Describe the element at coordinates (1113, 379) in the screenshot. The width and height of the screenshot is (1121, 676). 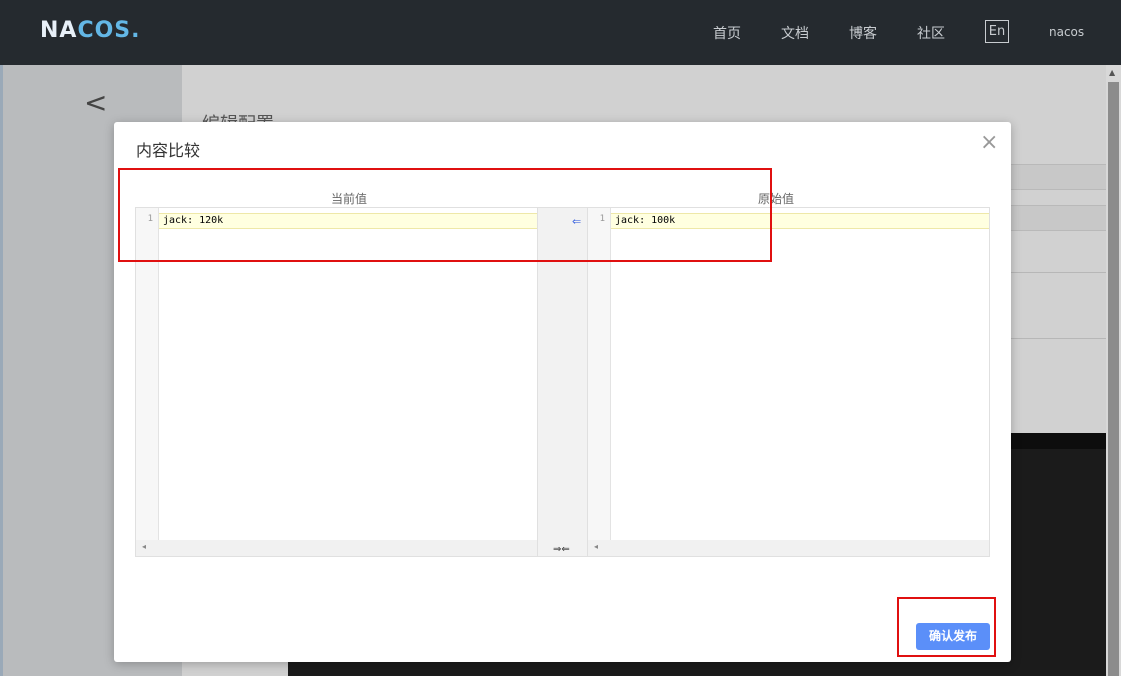
I see `page-scrollbar-thumb` at that location.